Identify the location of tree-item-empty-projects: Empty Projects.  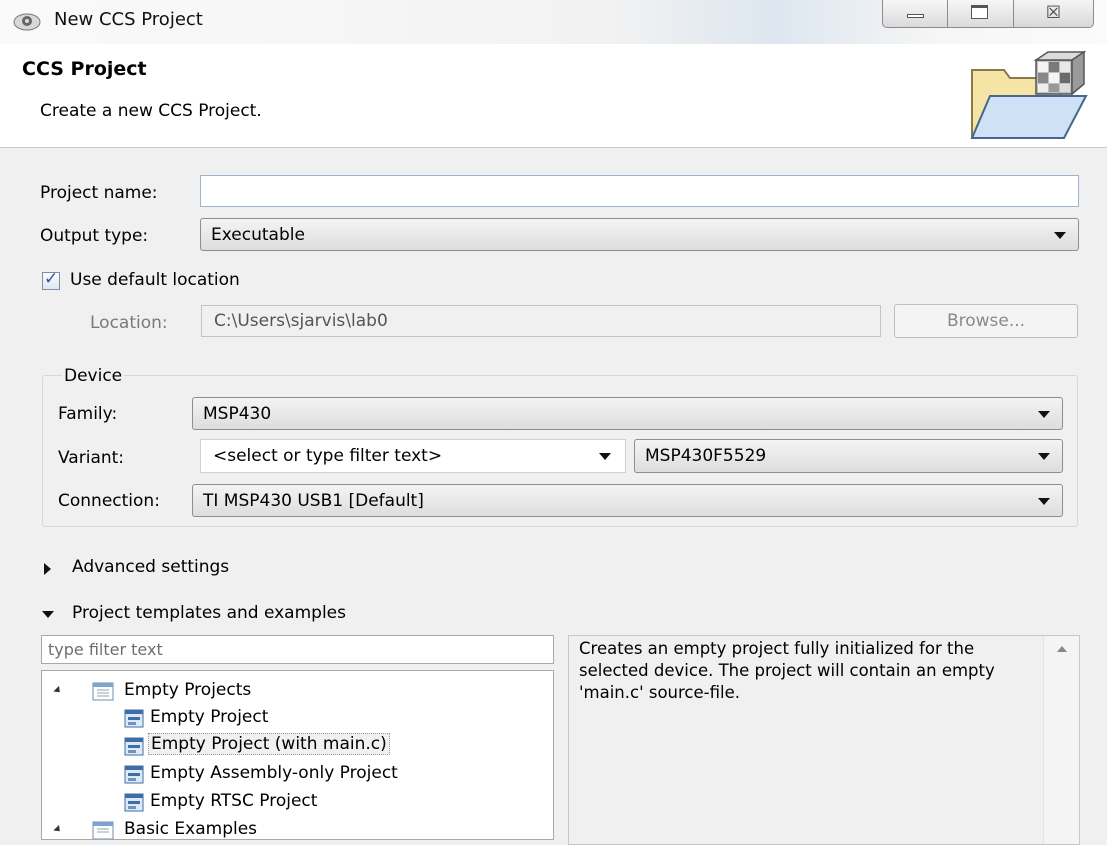
(297, 691).